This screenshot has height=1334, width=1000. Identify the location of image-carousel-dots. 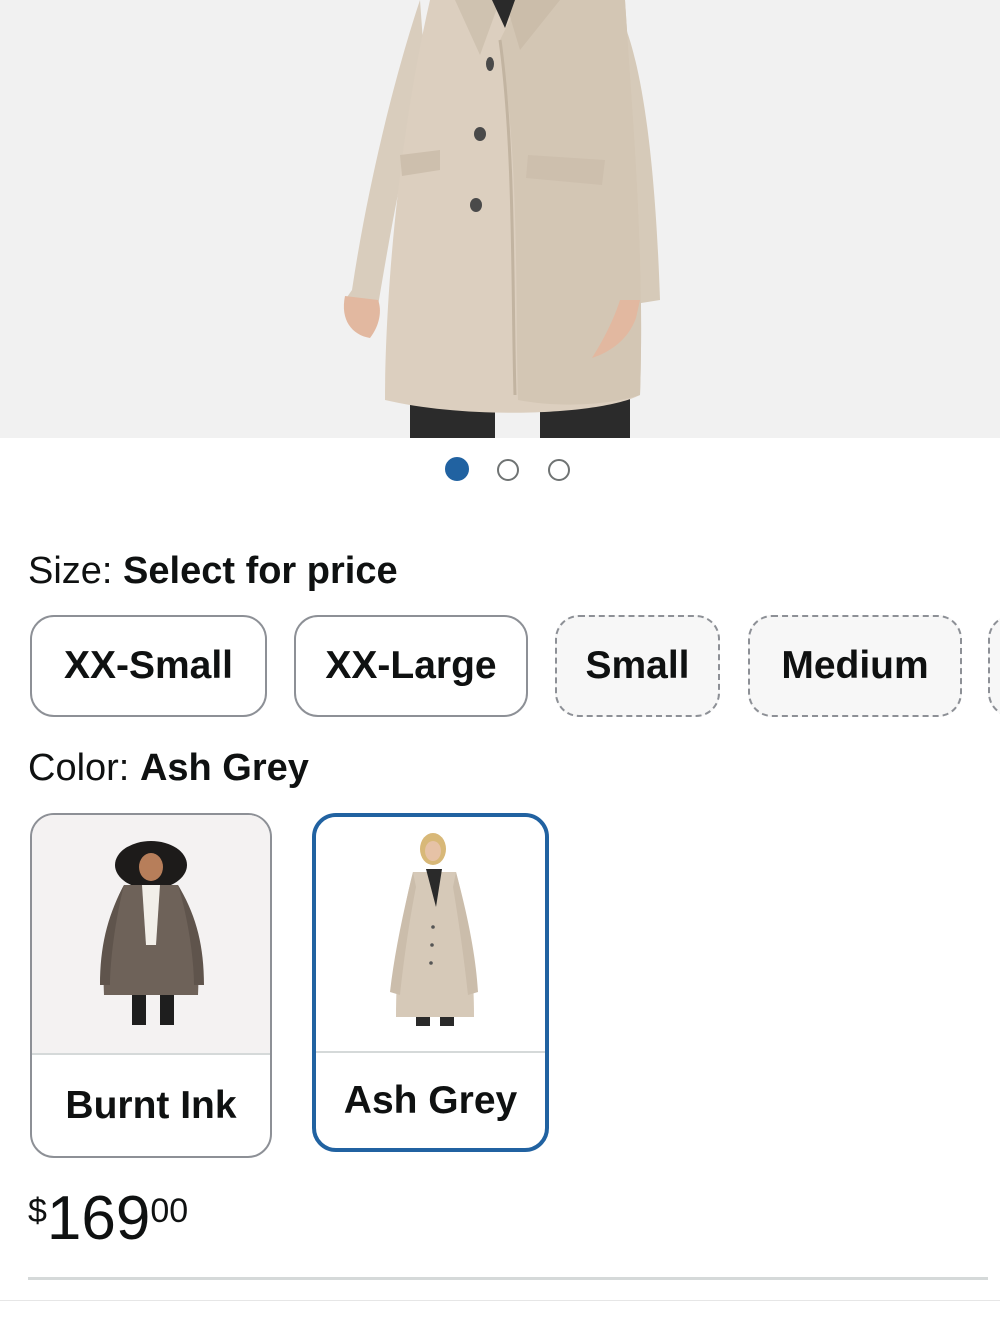
(500, 471).